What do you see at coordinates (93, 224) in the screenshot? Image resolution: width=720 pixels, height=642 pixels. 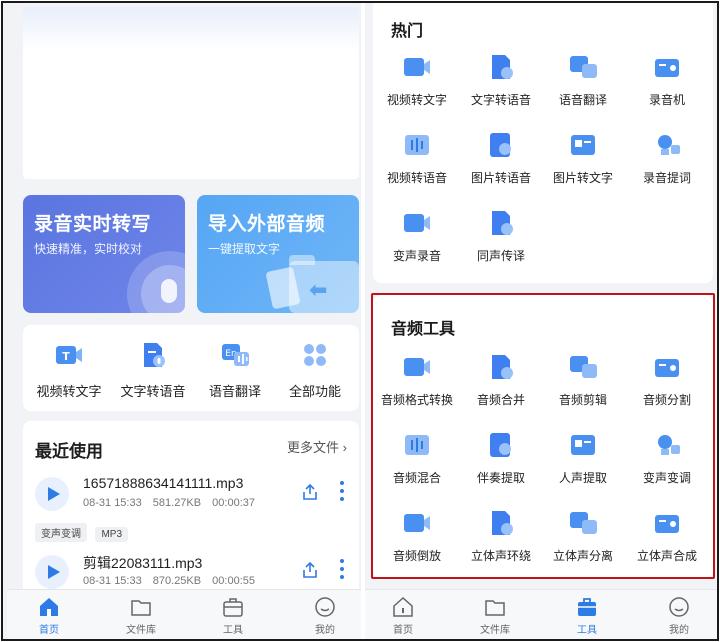 I see `card-title: 录音实时转写` at bounding box center [93, 224].